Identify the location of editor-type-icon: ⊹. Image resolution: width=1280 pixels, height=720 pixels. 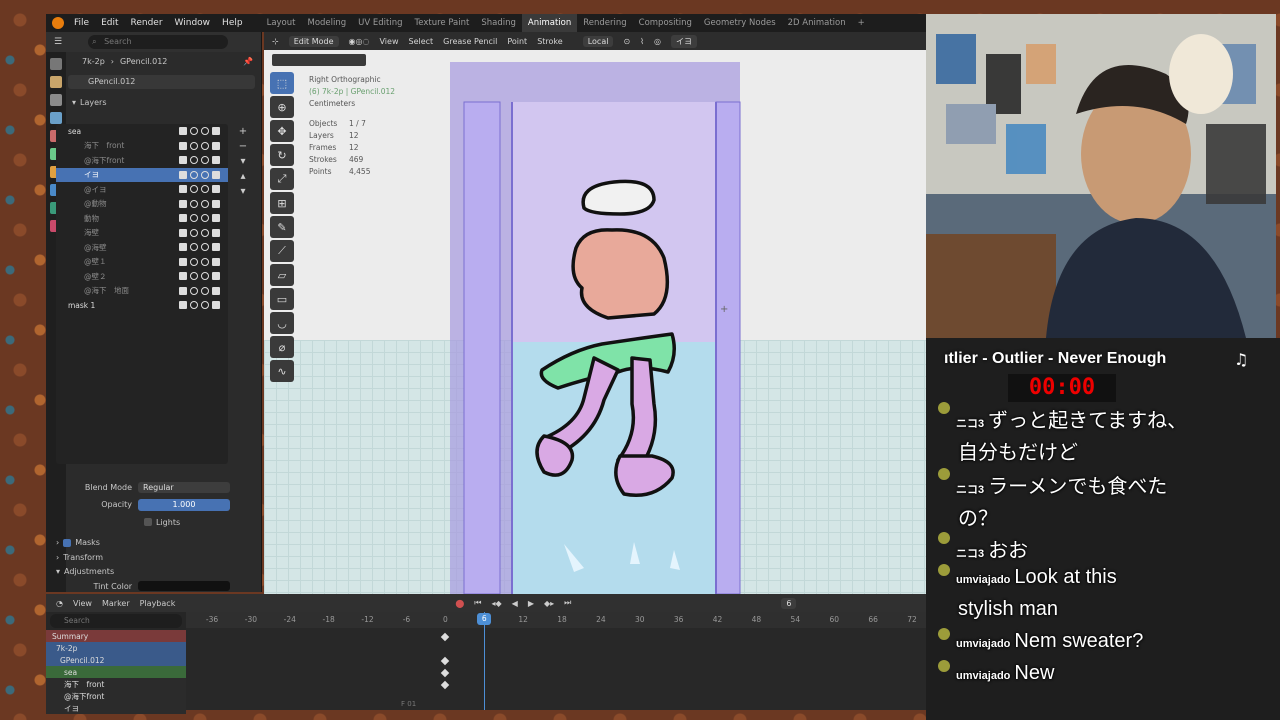
(275, 41).